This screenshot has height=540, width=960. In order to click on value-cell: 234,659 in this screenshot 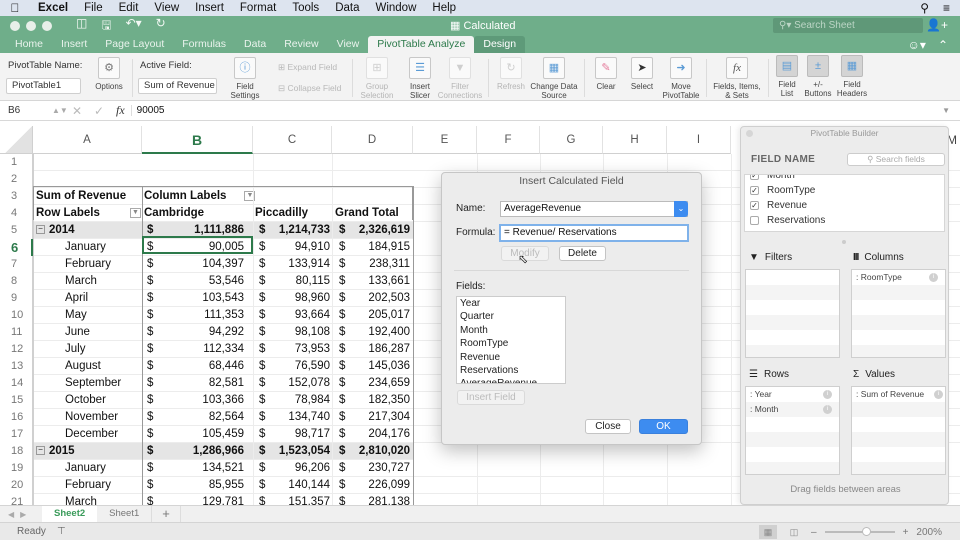, I will do `click(379, 383)`.